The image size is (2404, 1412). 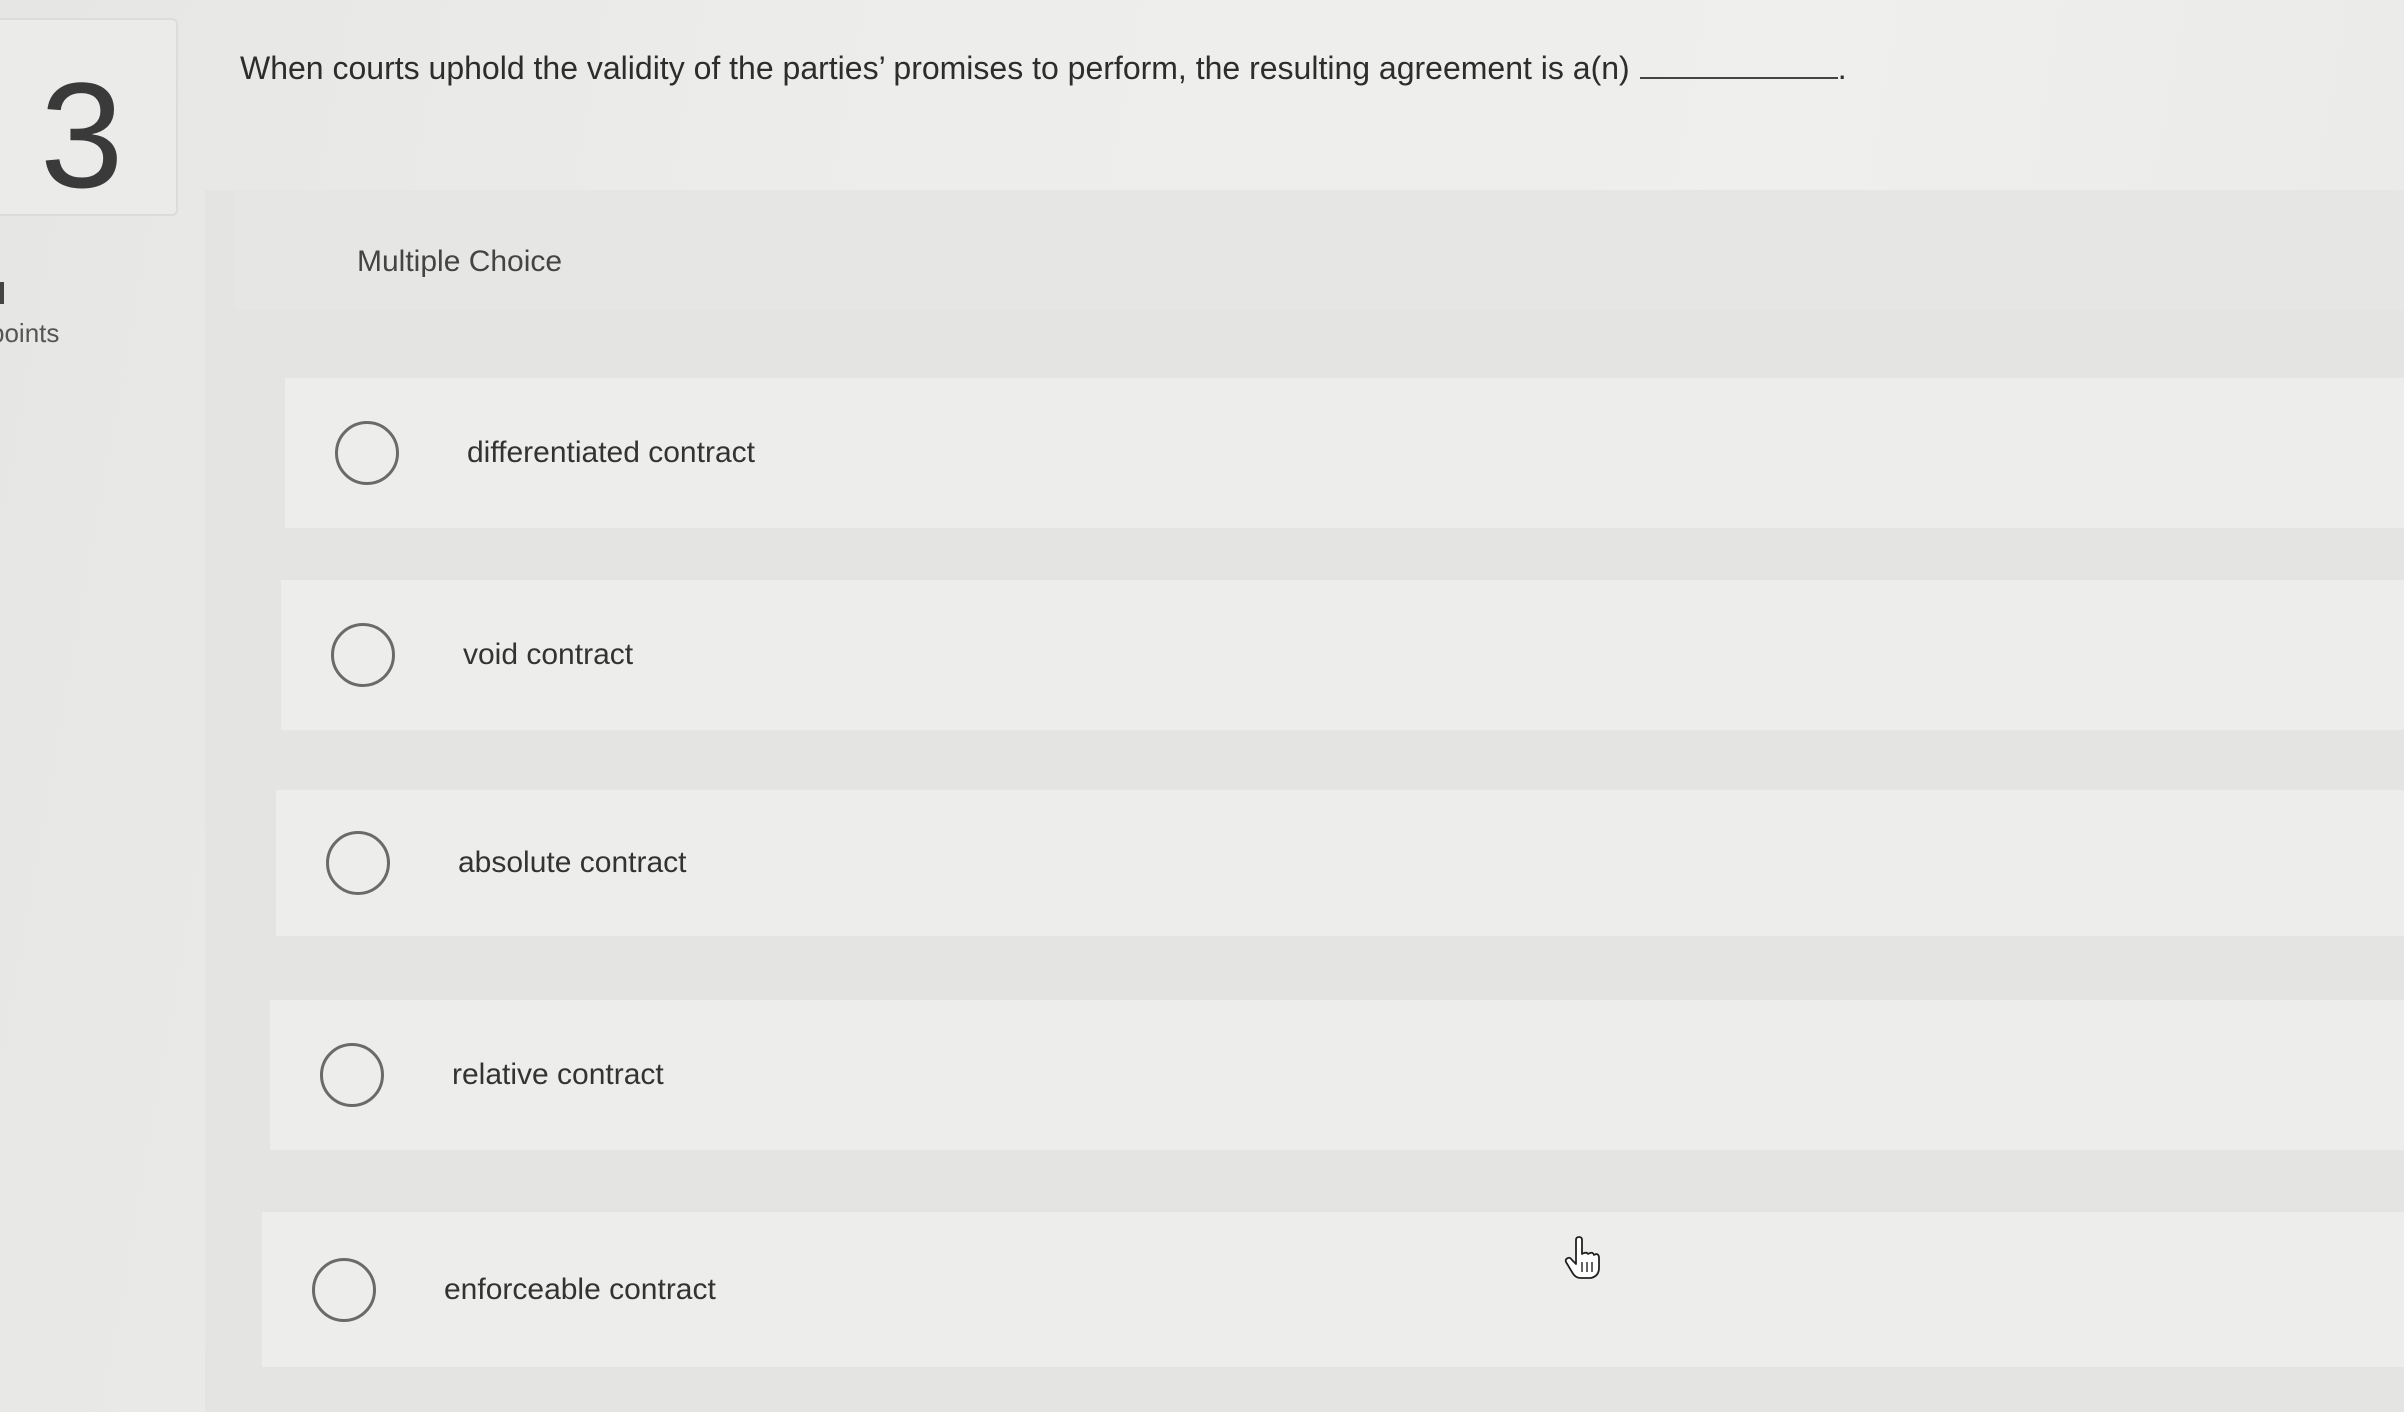 What do you see at coordinates (1319, 250) in the screenshot?
I see `answer-panel-header: Multiple Choice` at bounding box center [1319, 250].